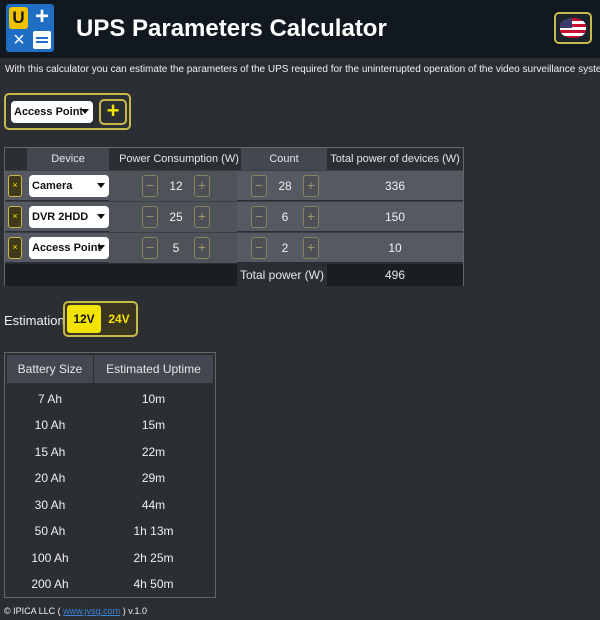 This screenshot has height=620, width=600. I want to click on battery-size-cell: 15 Ah, so click(50, 452).